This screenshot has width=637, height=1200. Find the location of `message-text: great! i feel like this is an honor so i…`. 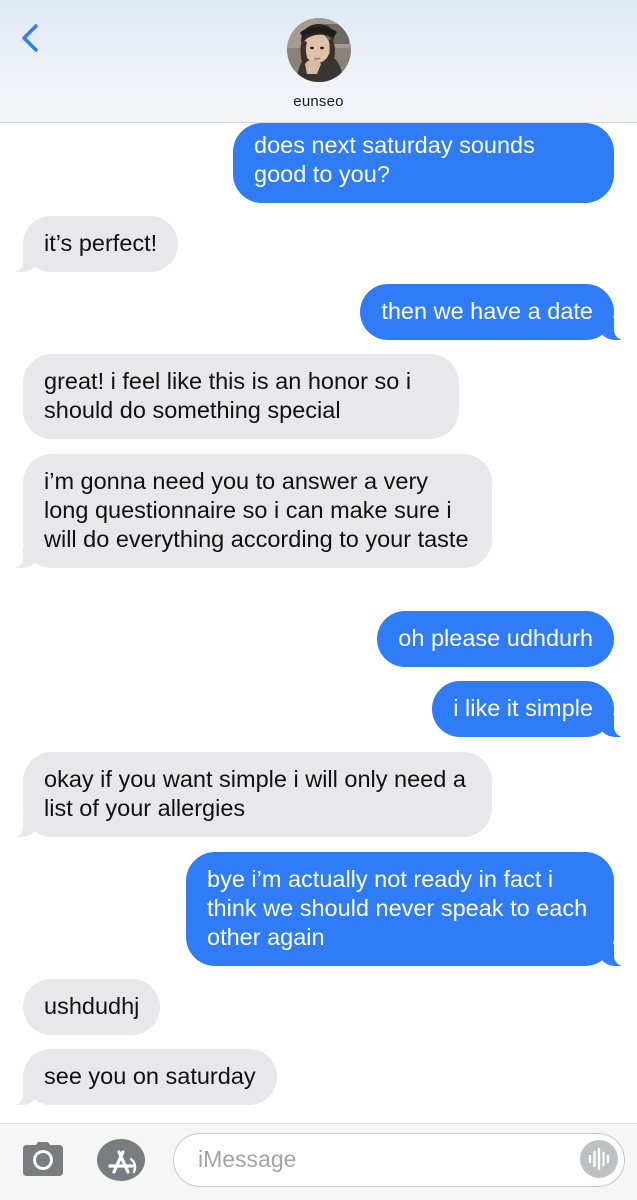

message-text: great! i feel like this is an honor so i… is located at coordinates (228, 395).